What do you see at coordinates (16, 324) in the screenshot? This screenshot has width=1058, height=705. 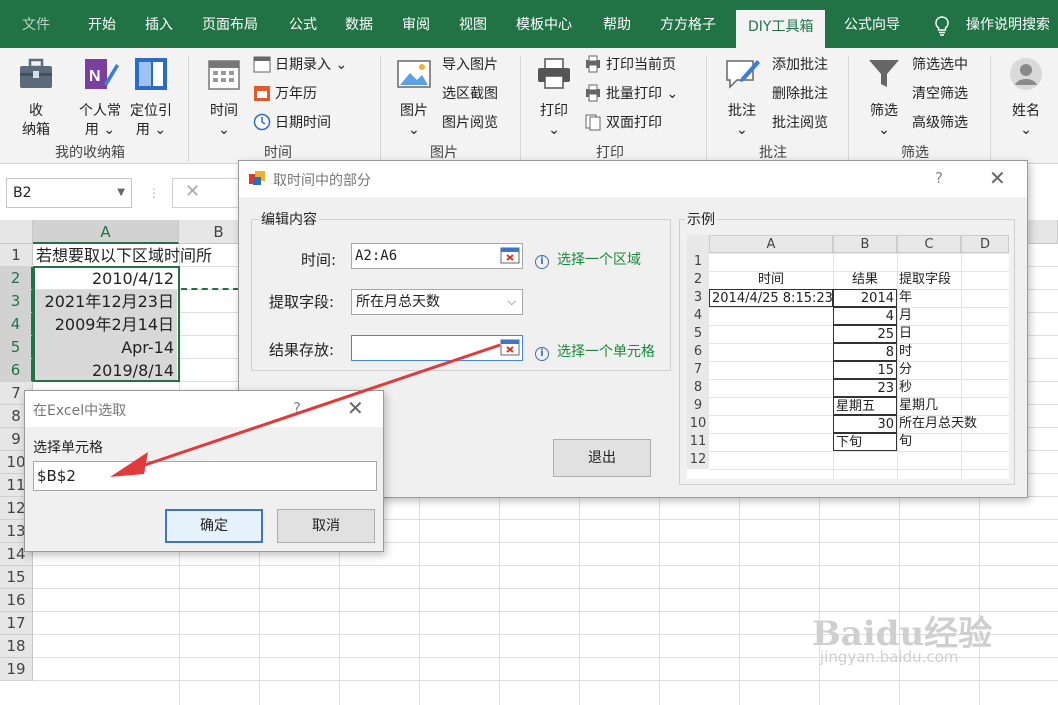 I see `row-header: 4` at bounding box center [16, 324].